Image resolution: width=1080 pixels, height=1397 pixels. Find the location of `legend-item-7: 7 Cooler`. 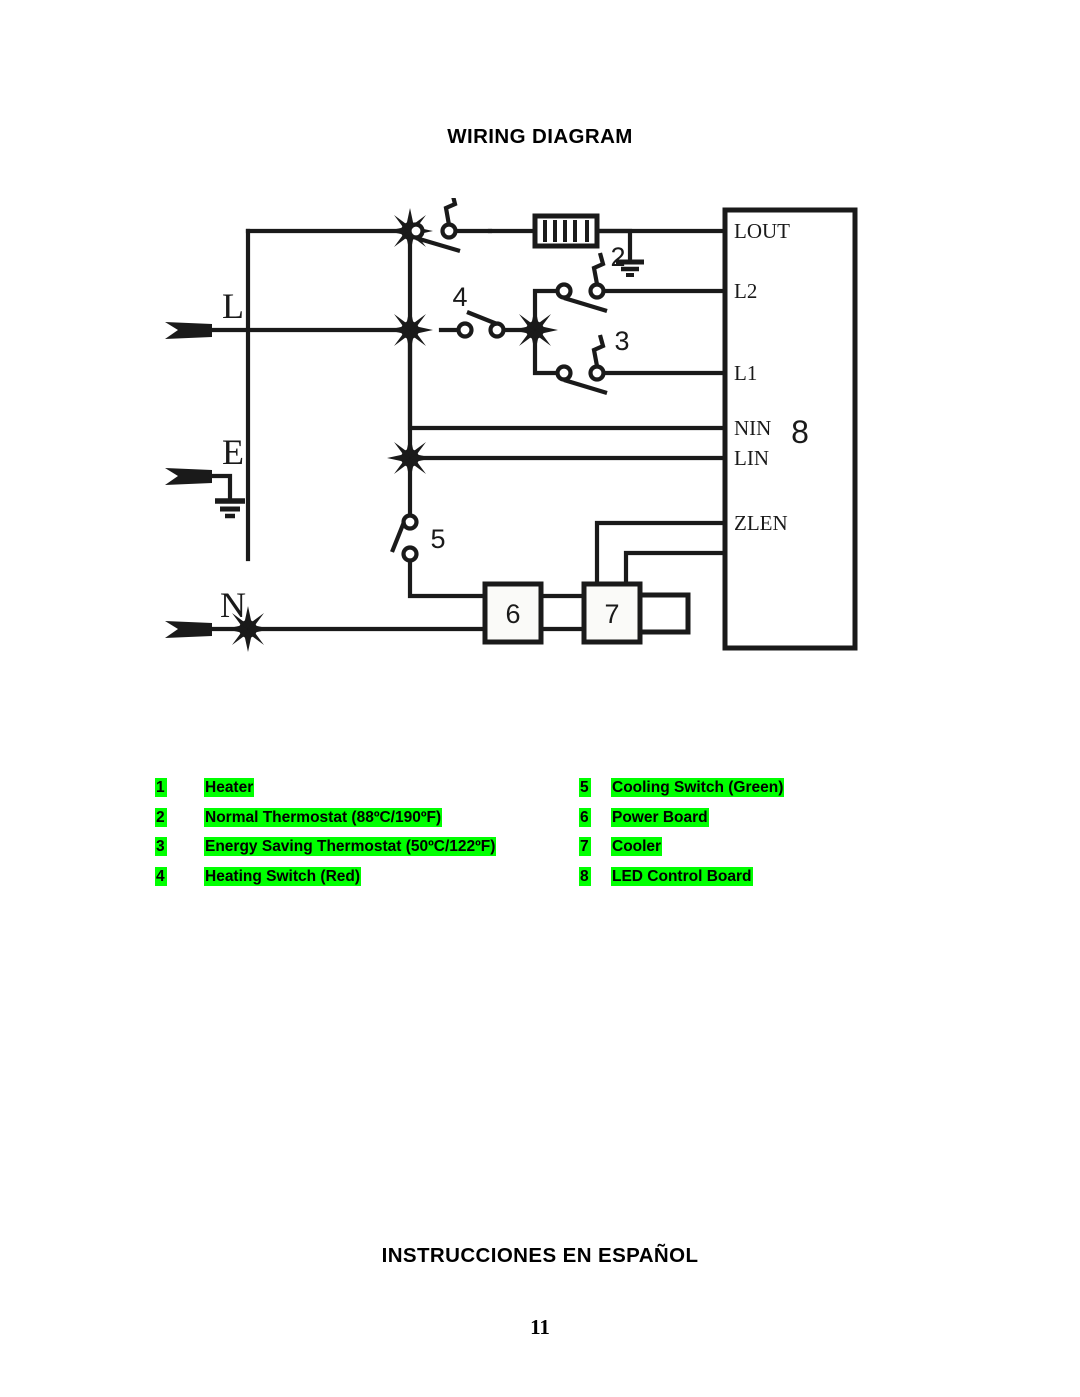

legend-item-7: 7 Cooler is located at coordinates (681, 852).